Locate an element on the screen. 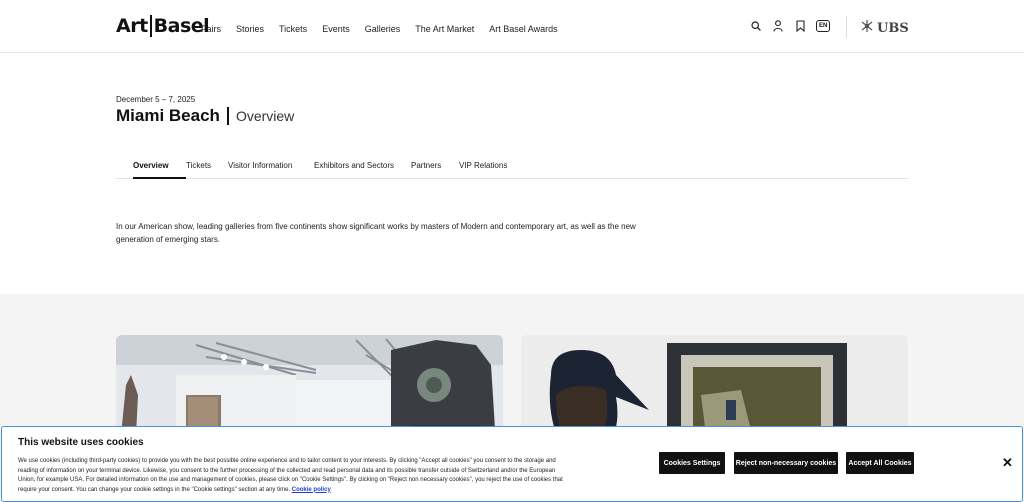 This screenshot has height=502, width=1024. close-icon: ✕ is located at coordinates (1007, 463).